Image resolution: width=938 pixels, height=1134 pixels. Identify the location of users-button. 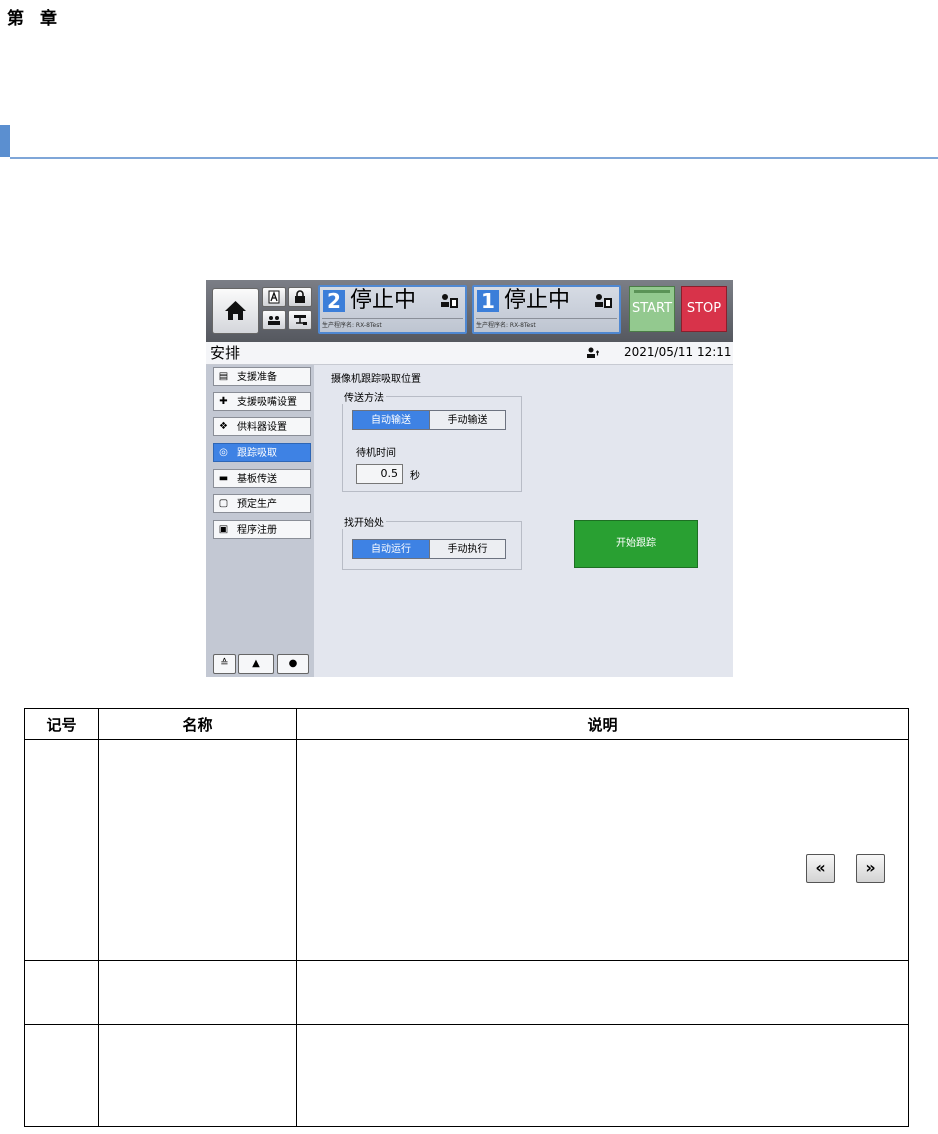
(274, 320).